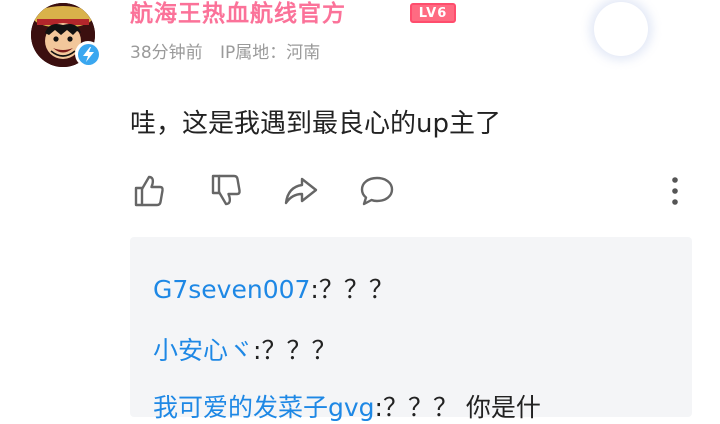  What do you see at coordinates (166, 53) in the screenshot?
I see `post-time: 38分钟前` at bounding box center [166, 53].